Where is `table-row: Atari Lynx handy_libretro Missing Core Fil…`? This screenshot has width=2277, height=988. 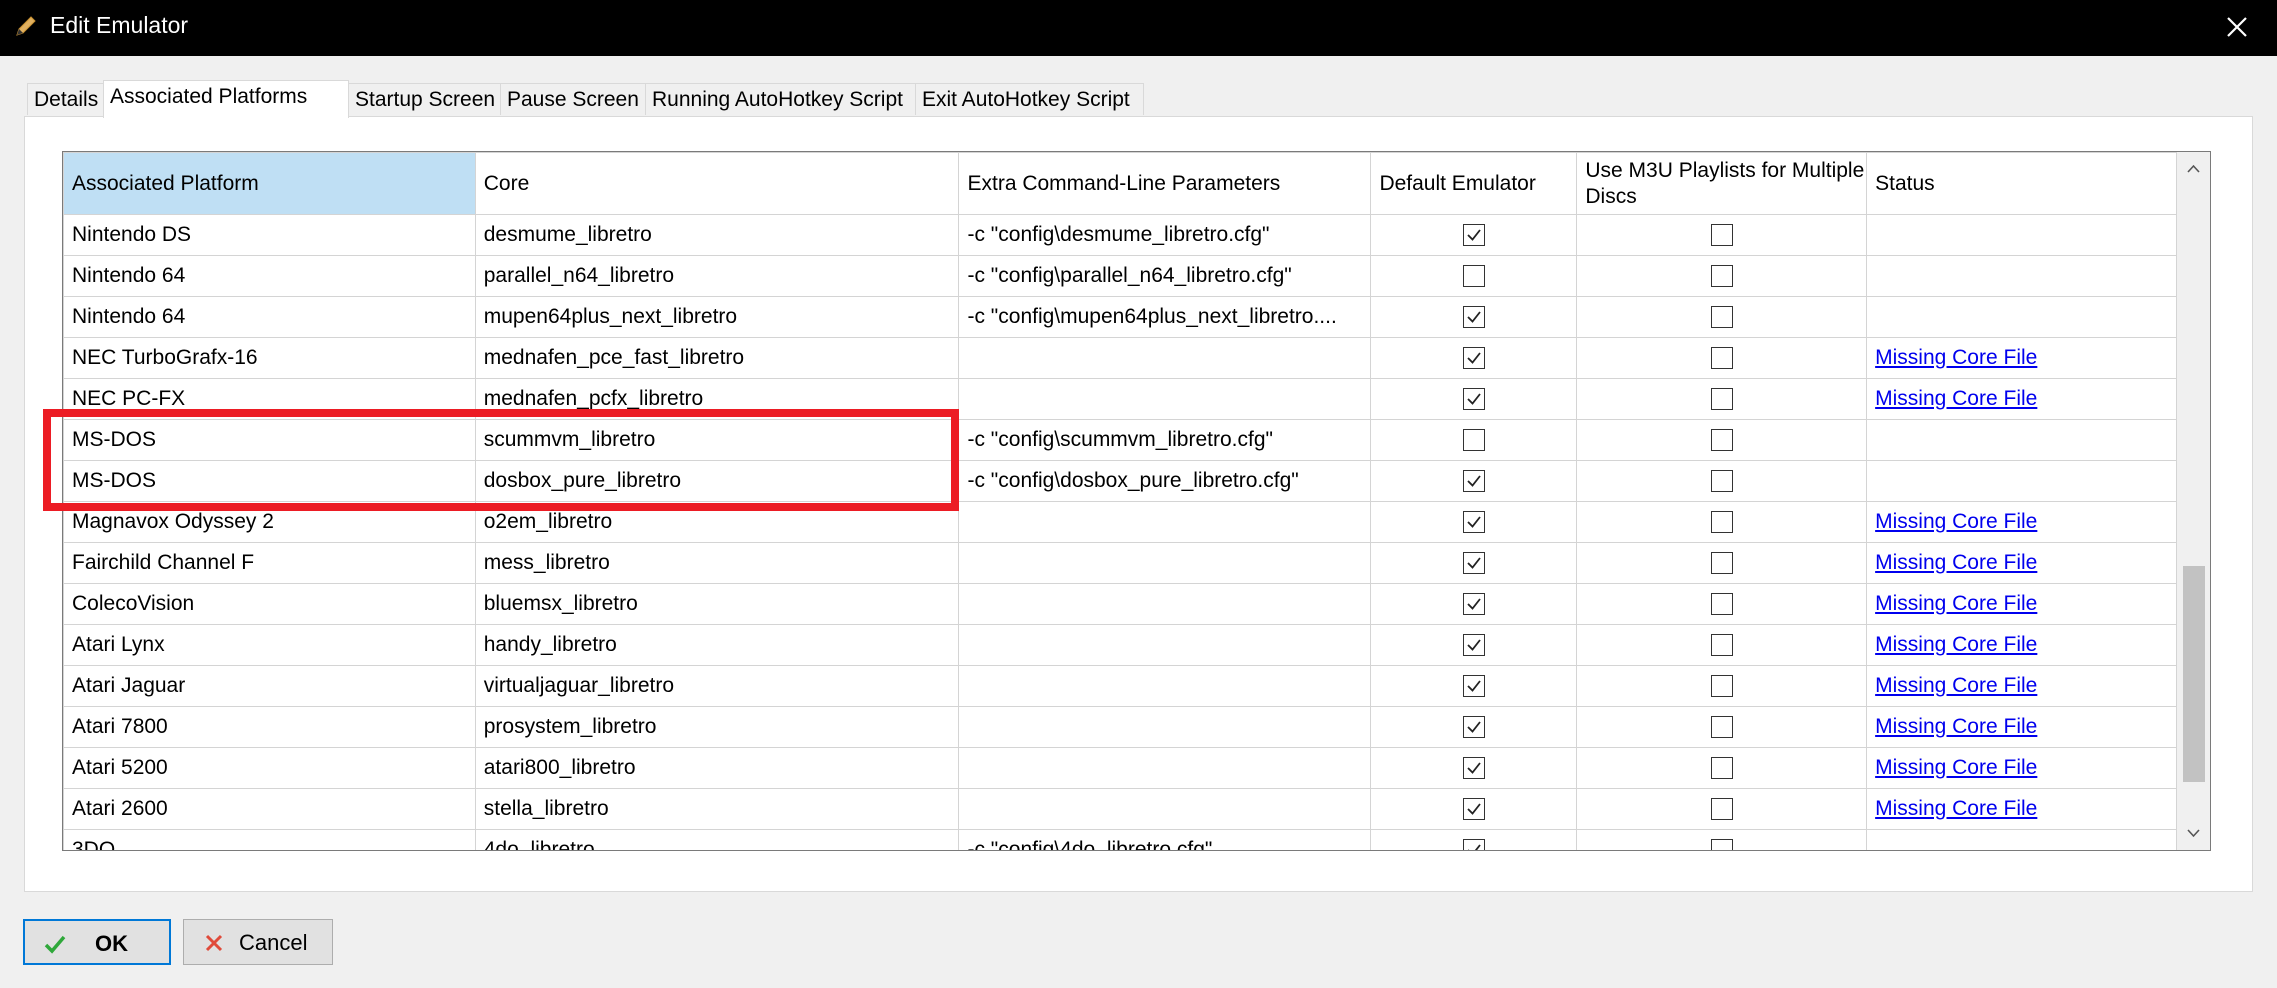
table-row: Atari Lynx handy_libretro Missing Core Fil… is located at coordinates (1120, 645).